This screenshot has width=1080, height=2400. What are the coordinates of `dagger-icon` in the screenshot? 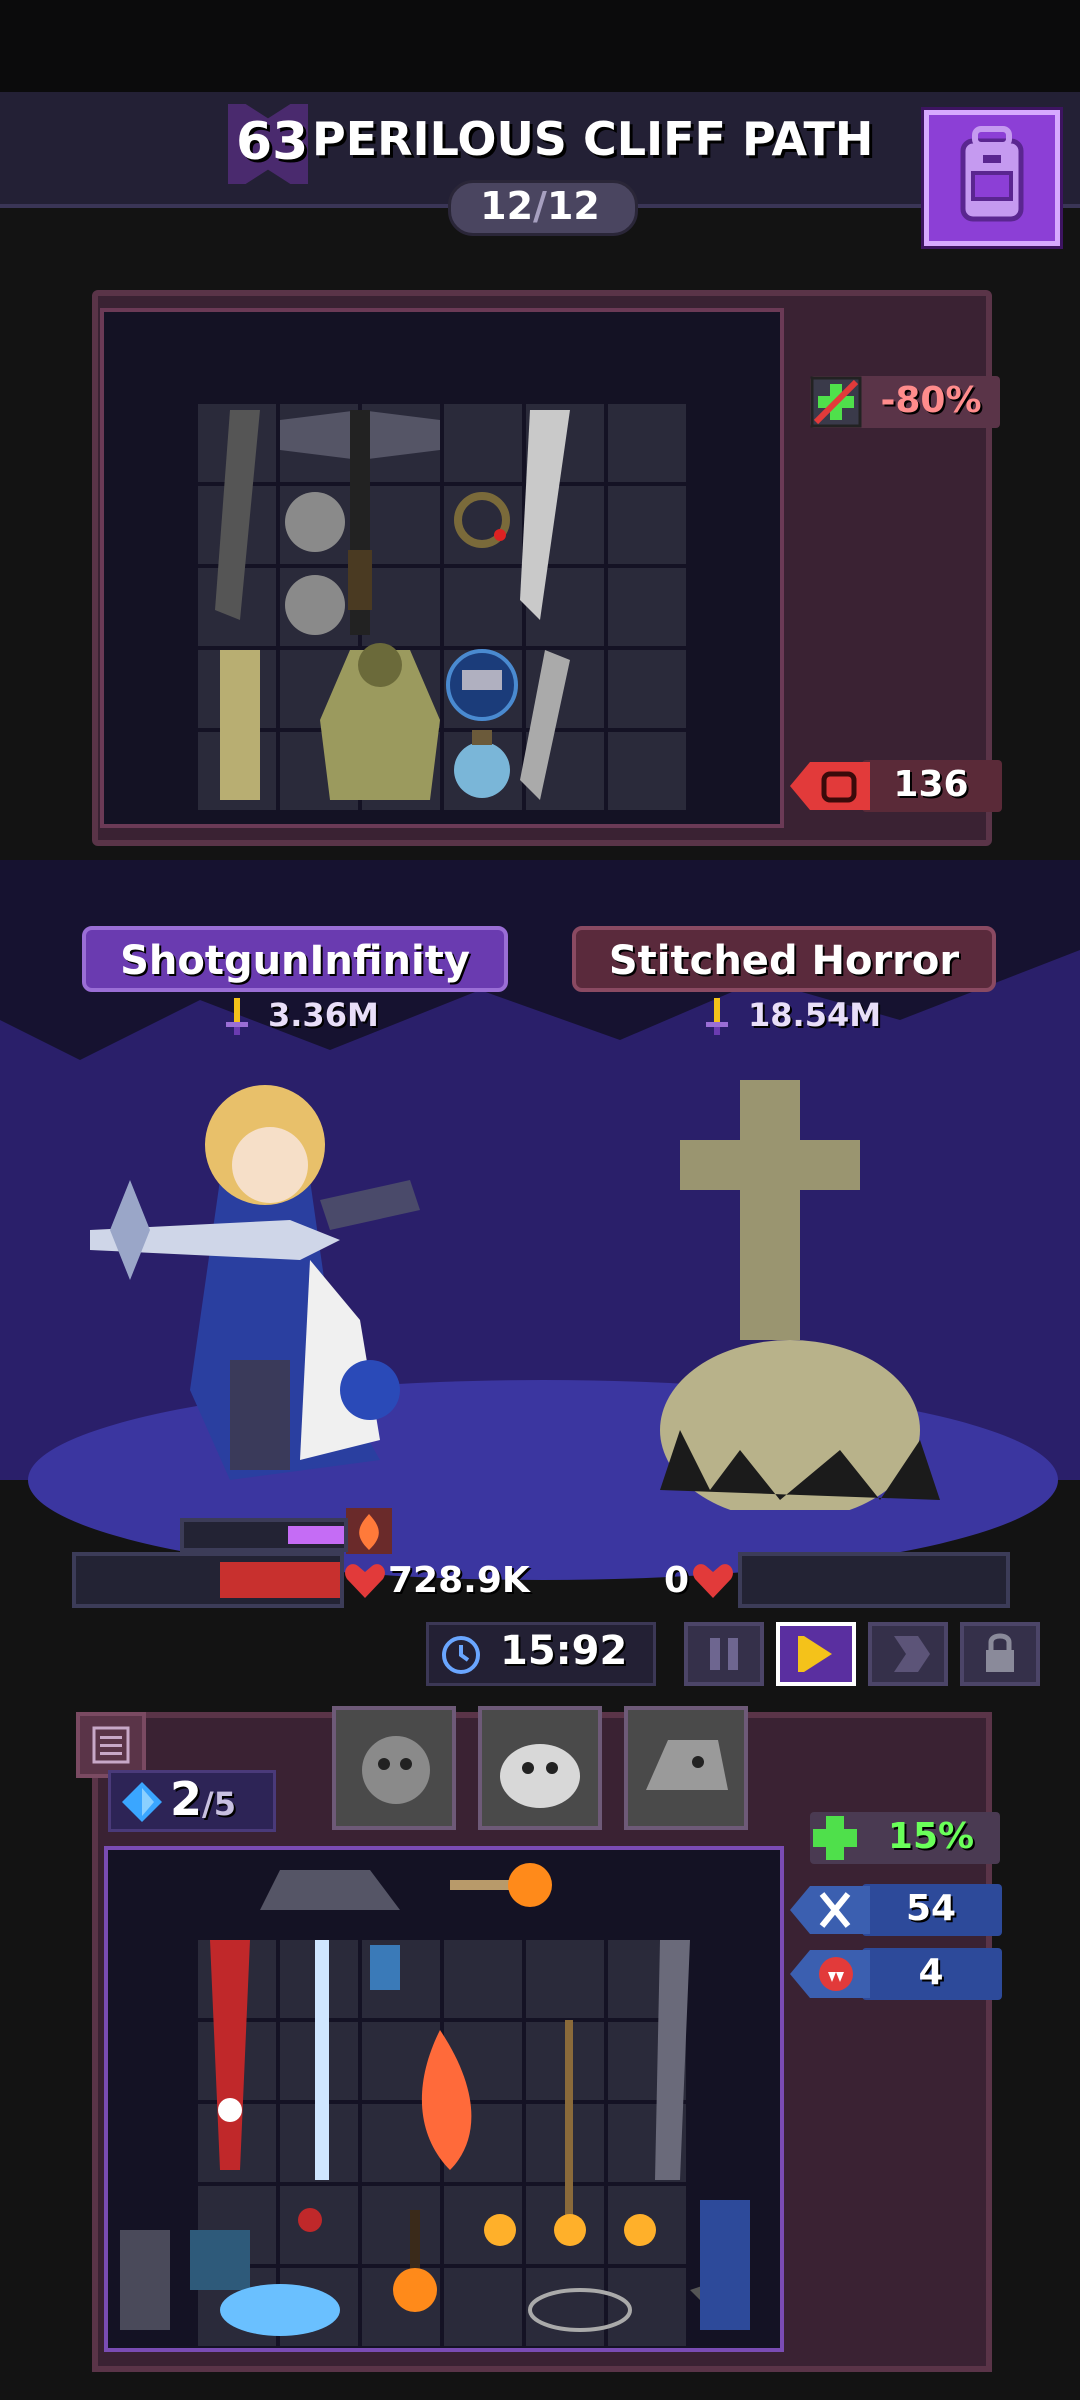 It's located at (545, 725).